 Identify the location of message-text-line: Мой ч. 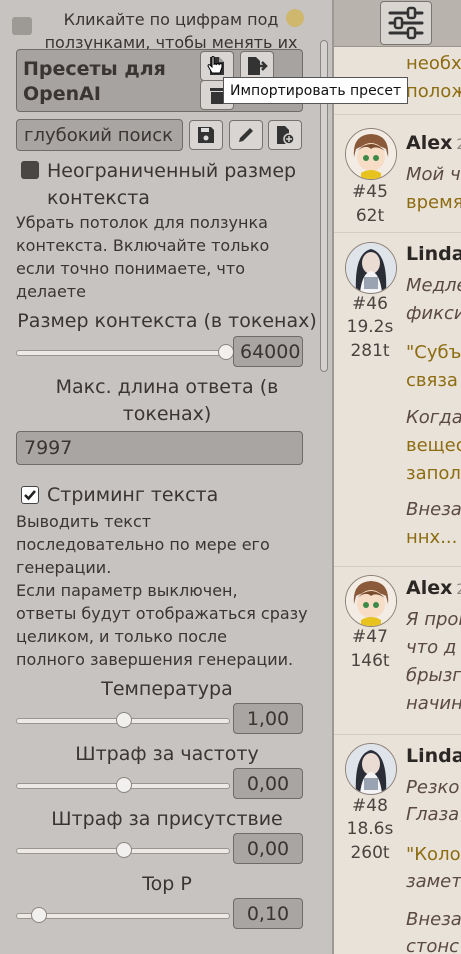
(433, 174).